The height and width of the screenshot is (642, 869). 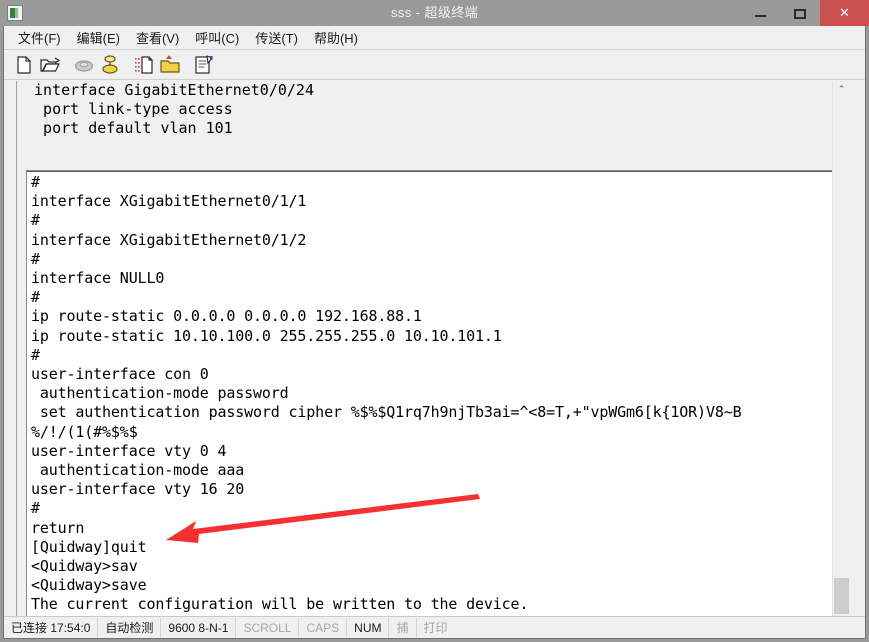 I want to click on status-baud: 9600 8-N-1, so click(x=199, y=627).